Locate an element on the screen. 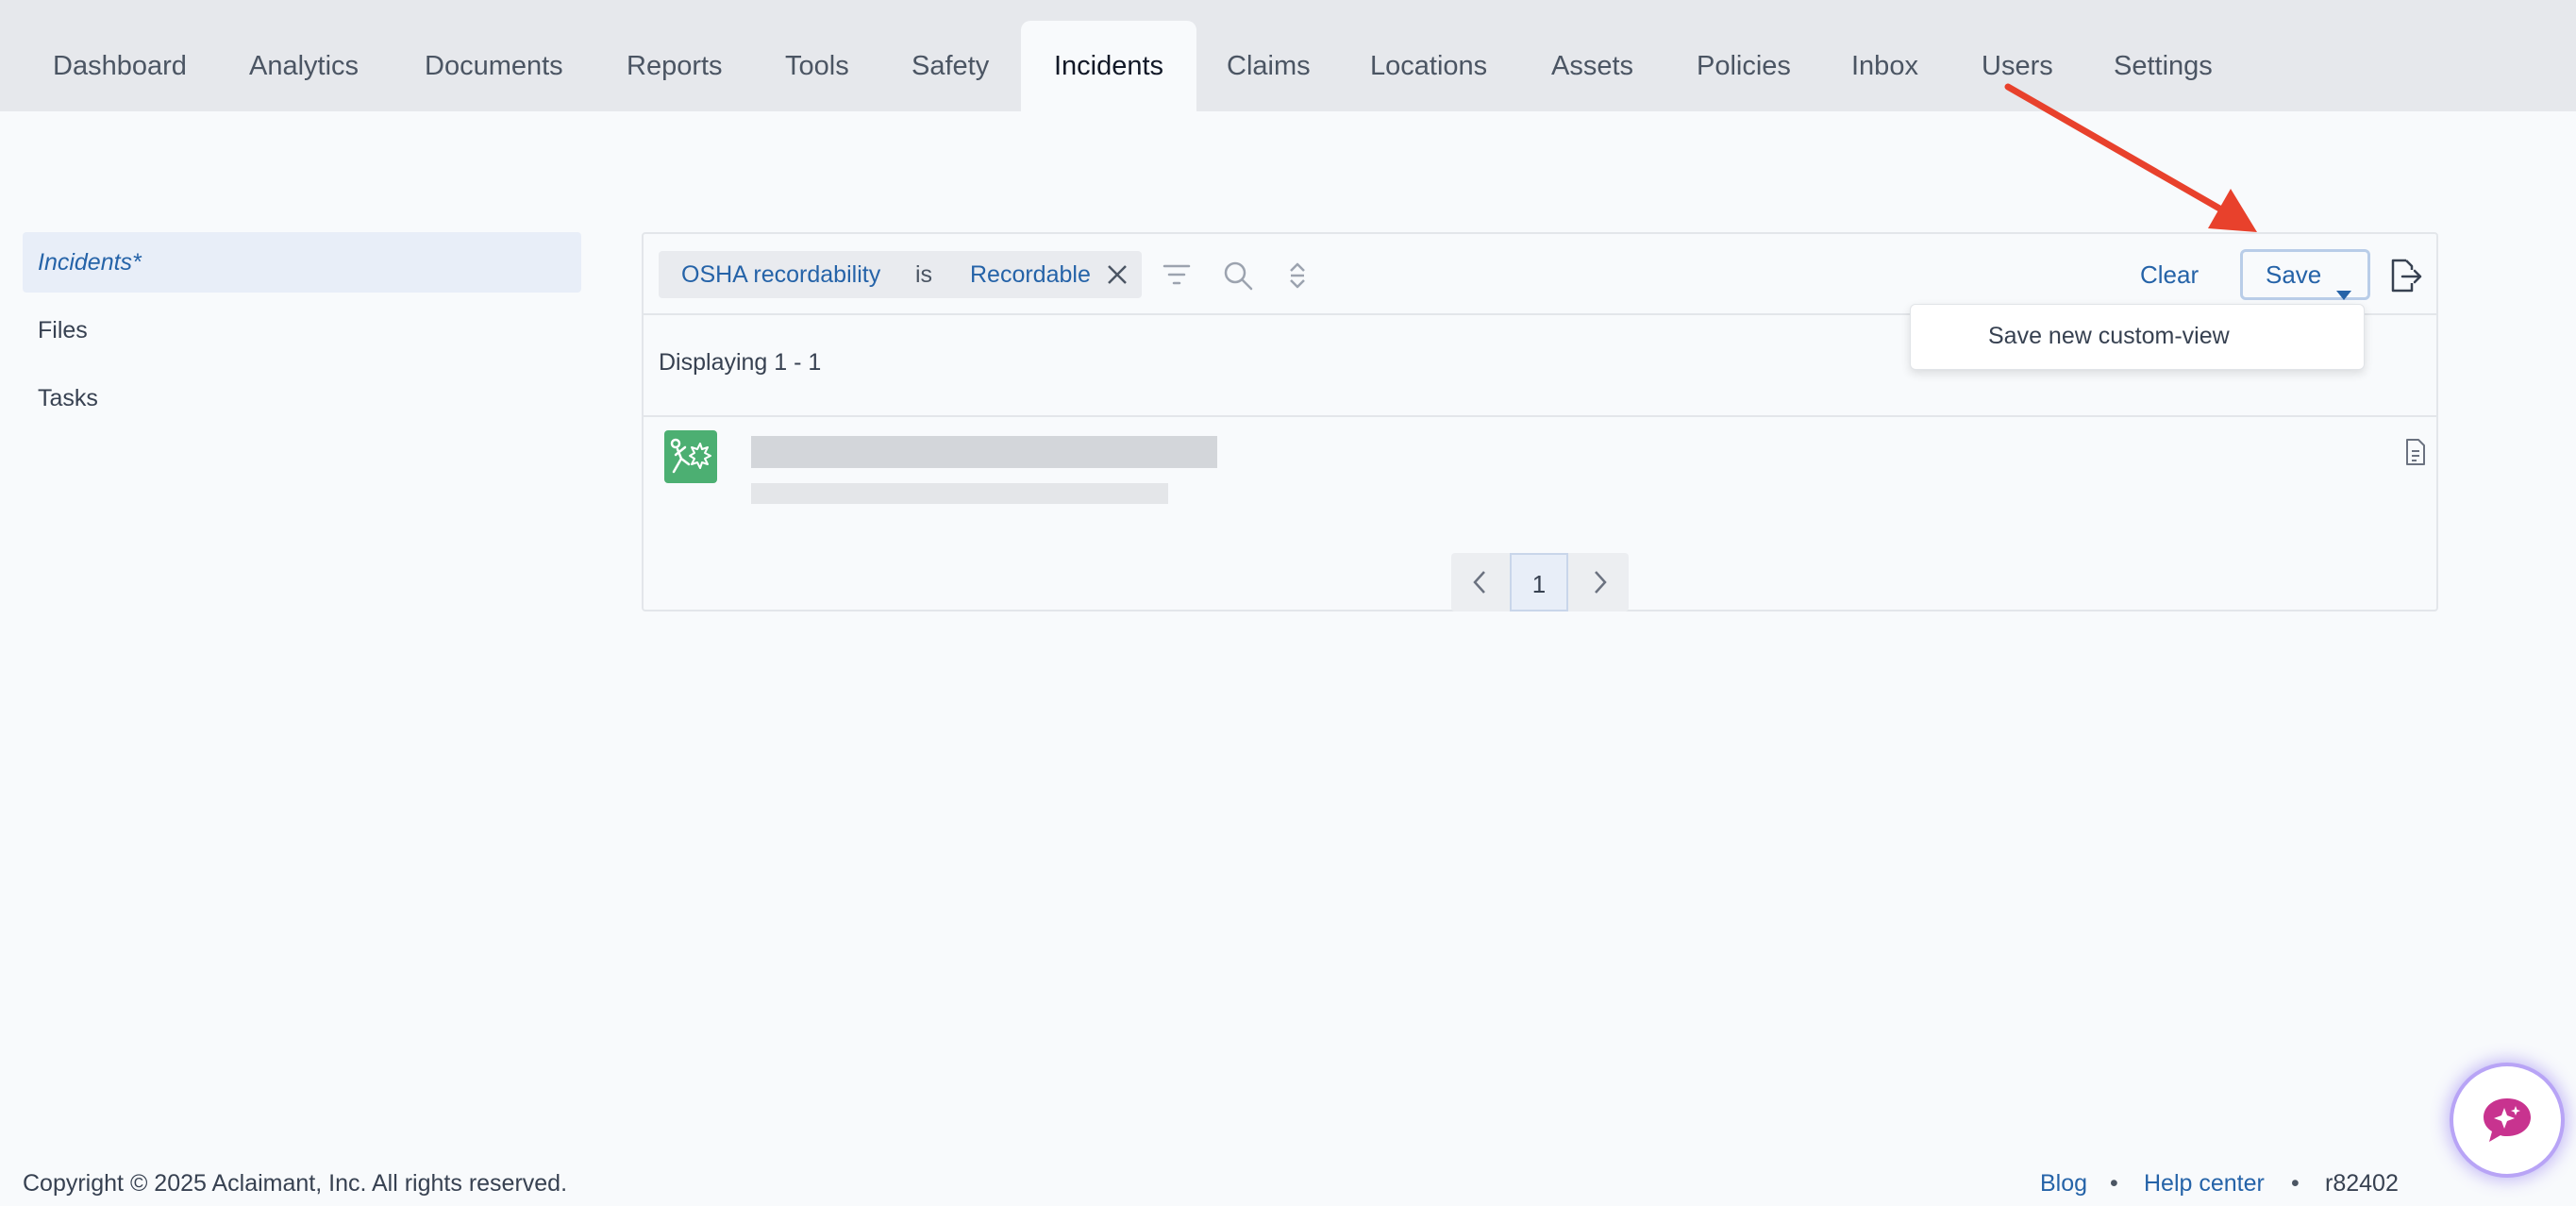 This screenshot has width=2576, height=1206. tab-assets: Assets is located at coordinates (1592, 66).